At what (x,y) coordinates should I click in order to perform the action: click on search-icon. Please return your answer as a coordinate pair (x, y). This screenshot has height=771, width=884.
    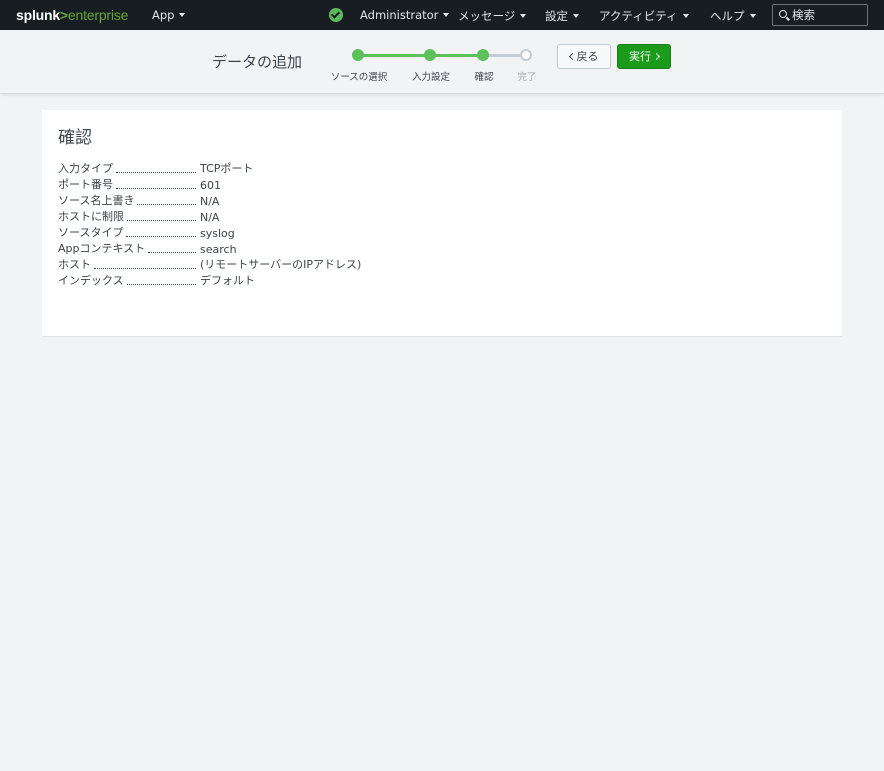
    Looking at the image, I should click on (783, 14).